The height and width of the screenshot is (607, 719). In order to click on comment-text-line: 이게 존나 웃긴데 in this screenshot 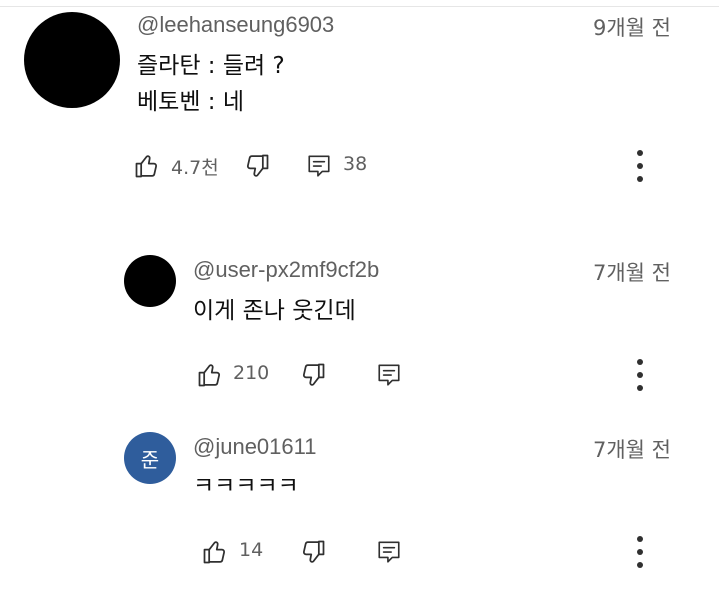, I will do `click(274, 311)`.